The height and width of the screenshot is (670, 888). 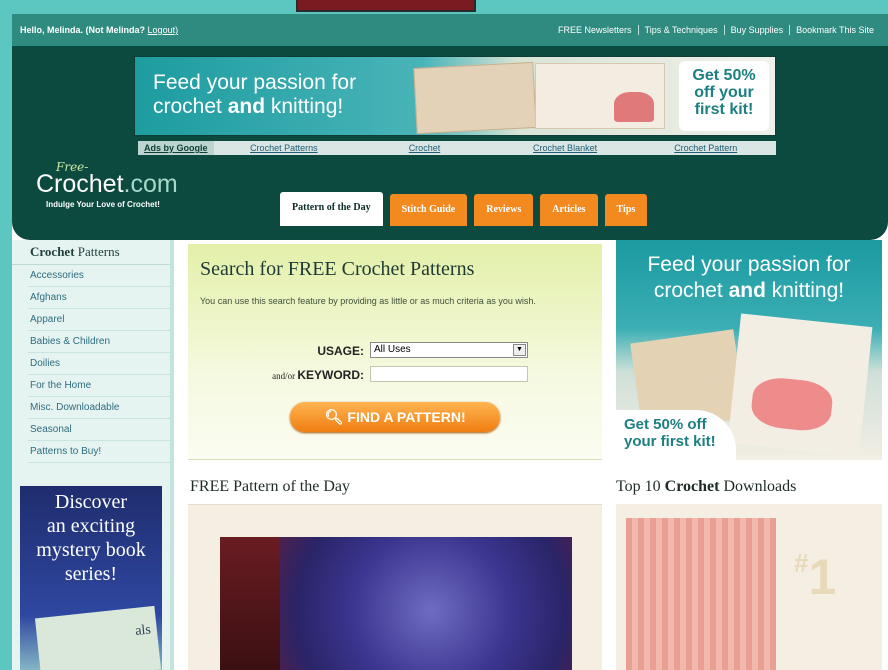 I want to click on usage-select-value: All Uses, so click(x=392, y=349).